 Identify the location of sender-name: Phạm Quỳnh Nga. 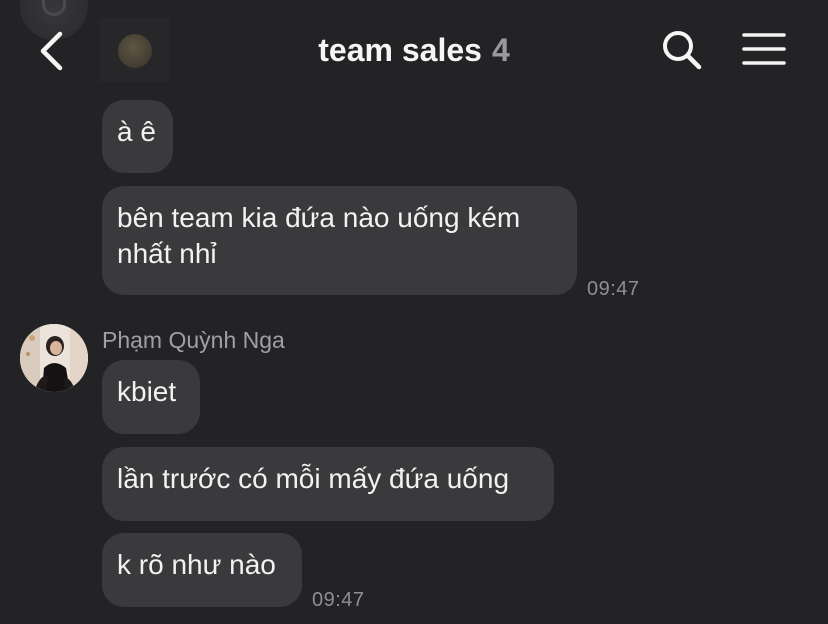
(193, 340).